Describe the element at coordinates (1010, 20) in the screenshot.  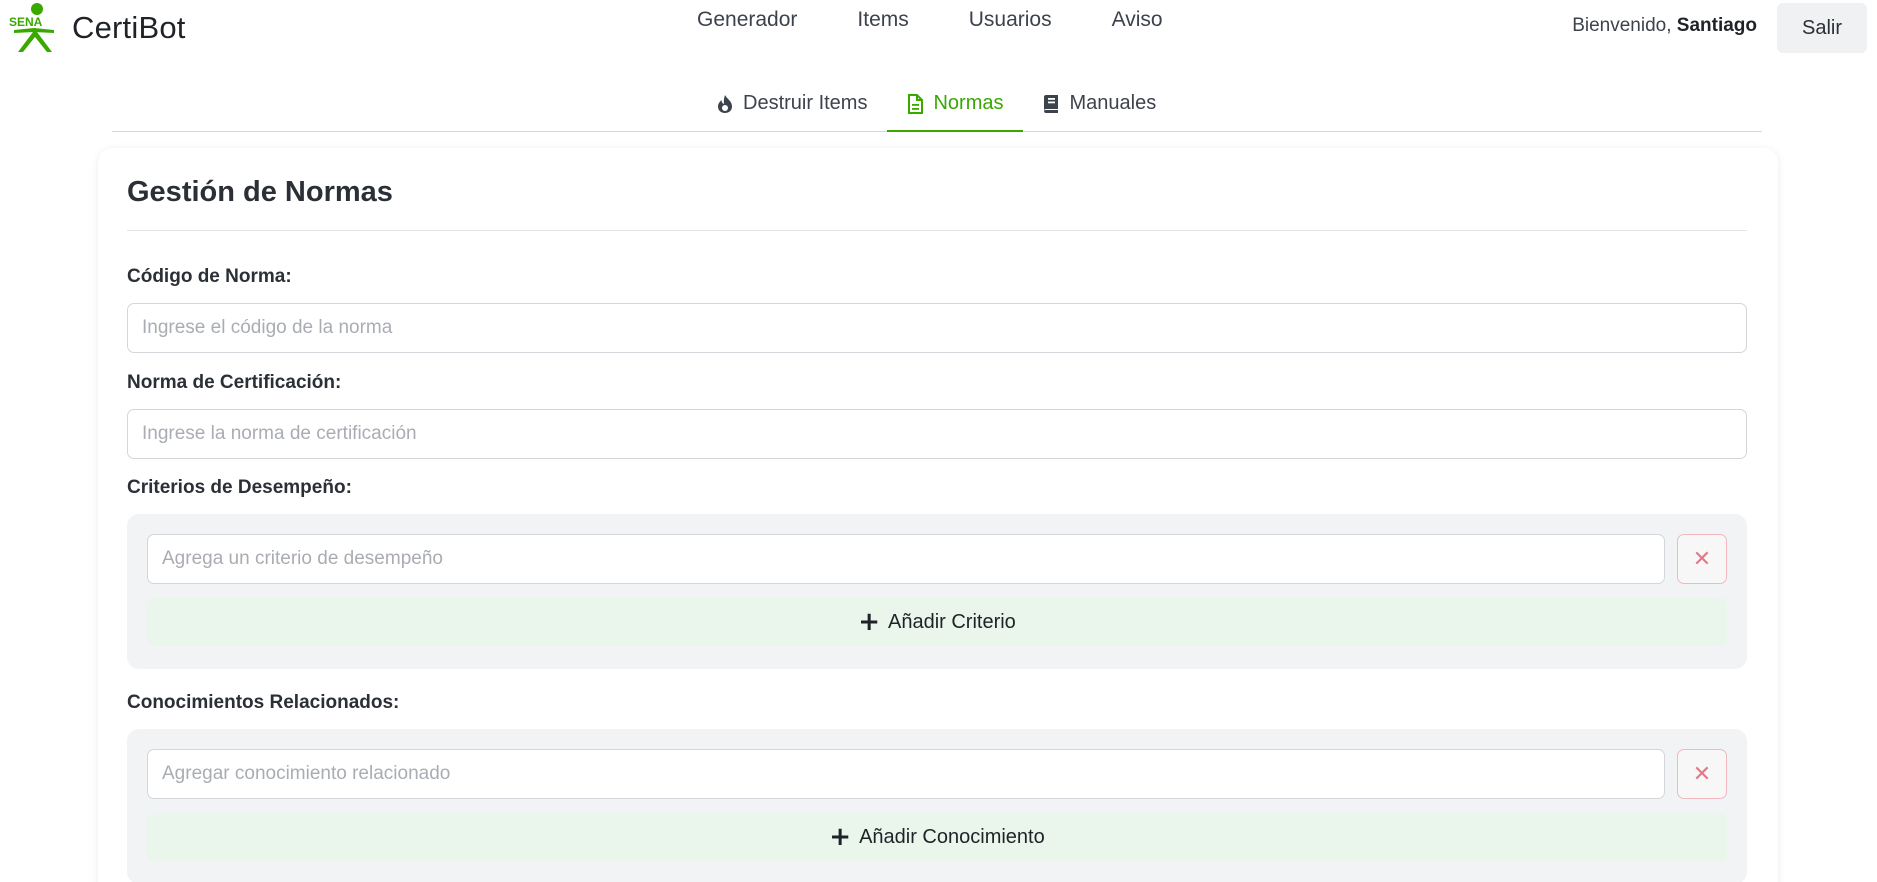
I see `nav-link-usuarios: Usuarios` at that location.